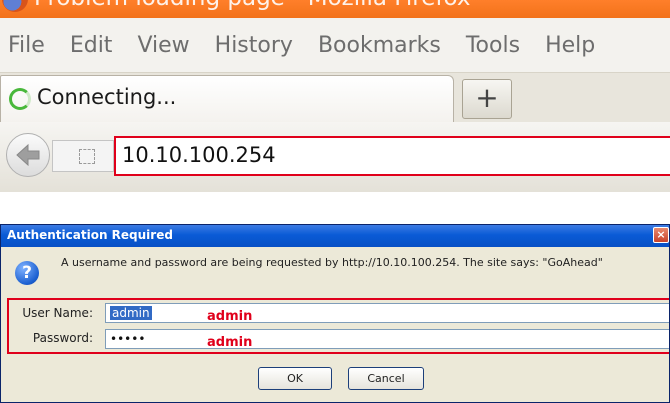  I want to click on dialog-title: Authentication Required, so click(90, 235).